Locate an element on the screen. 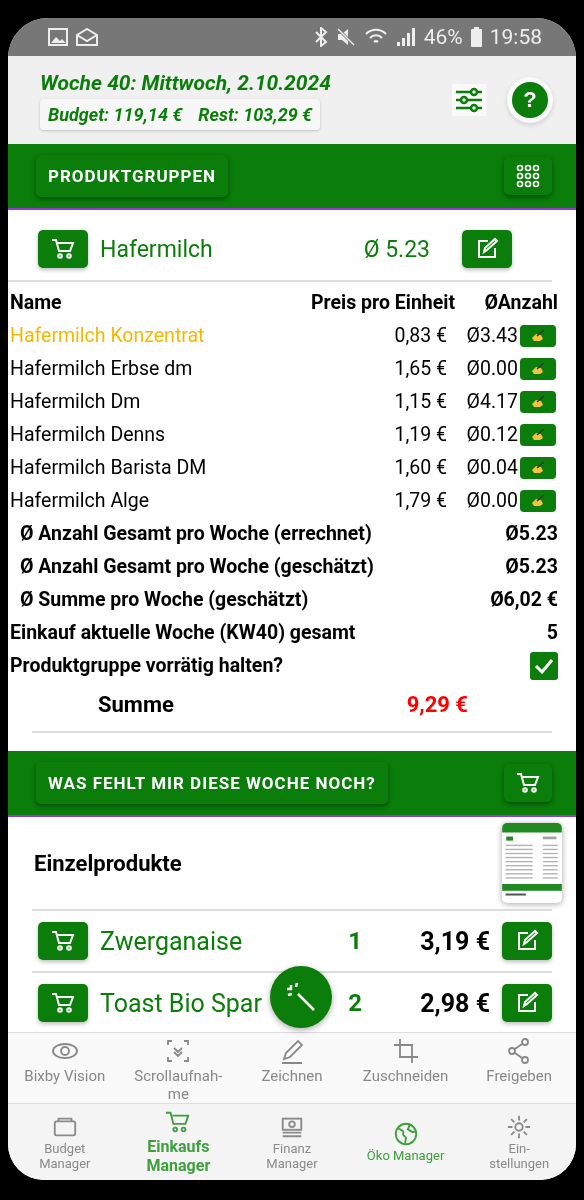 The width and height of the screenshot is (584, 1200). column-header: Name is located at coordinates (36, 303).